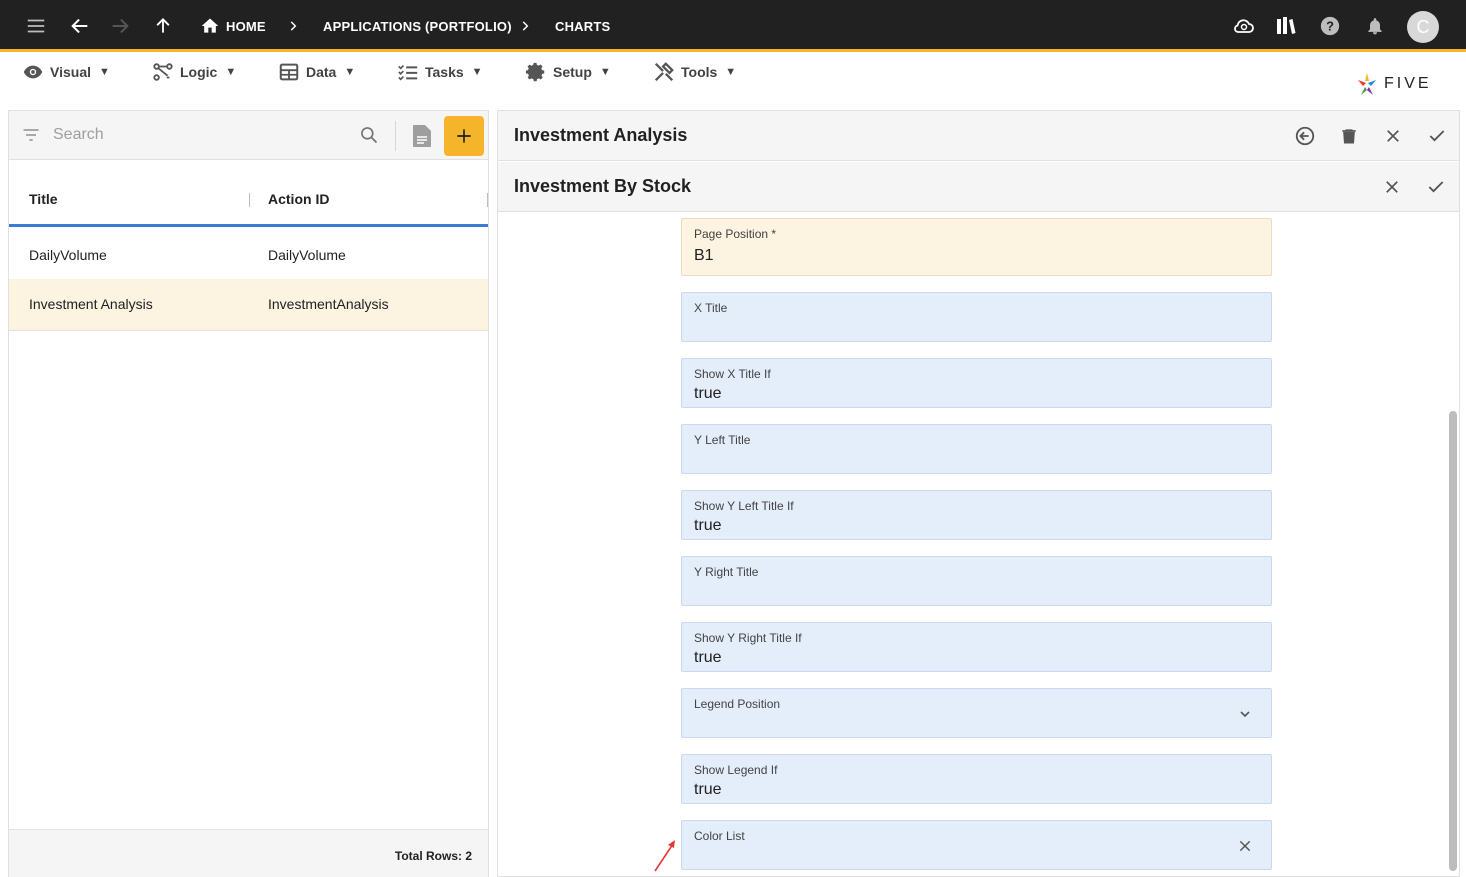  I want to click on add-button, so click(464, 136).